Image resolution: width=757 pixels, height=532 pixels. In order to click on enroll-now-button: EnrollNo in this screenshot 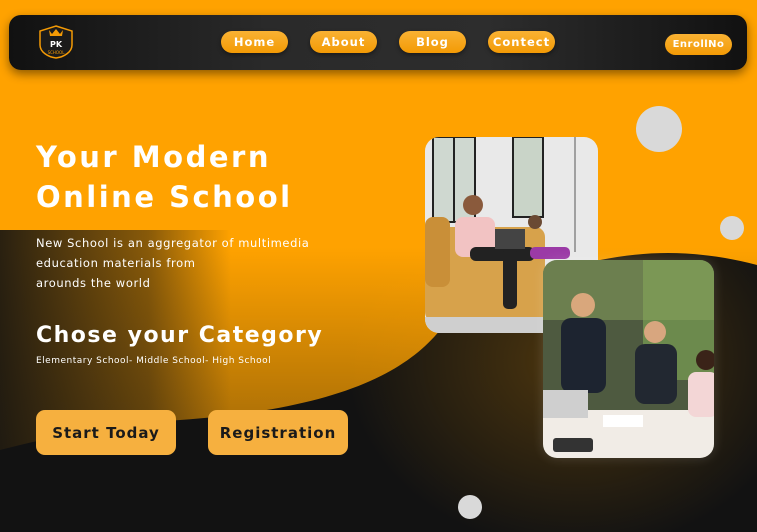, I will do `click(698, 44)`.